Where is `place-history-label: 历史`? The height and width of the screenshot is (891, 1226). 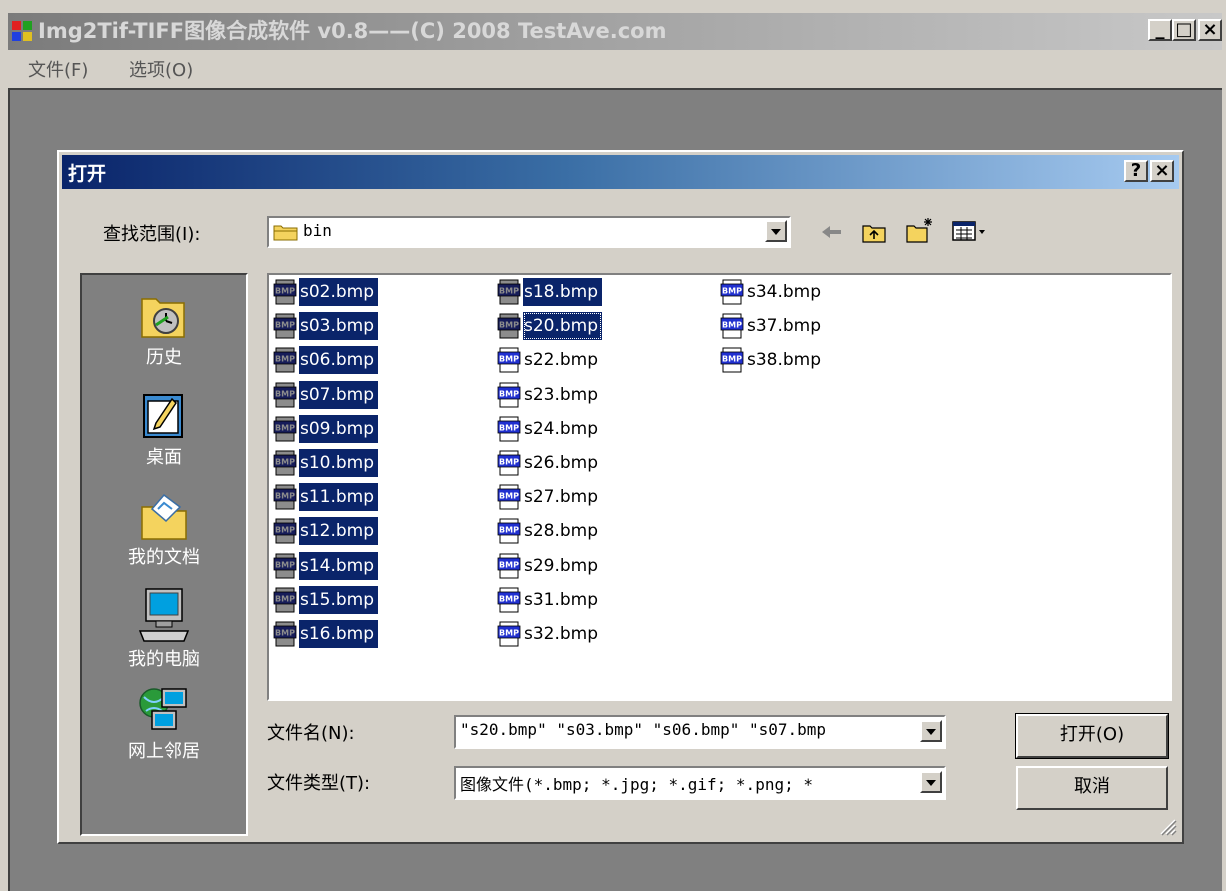
place-history-label: 历史 is located at coordinates (164, 357).